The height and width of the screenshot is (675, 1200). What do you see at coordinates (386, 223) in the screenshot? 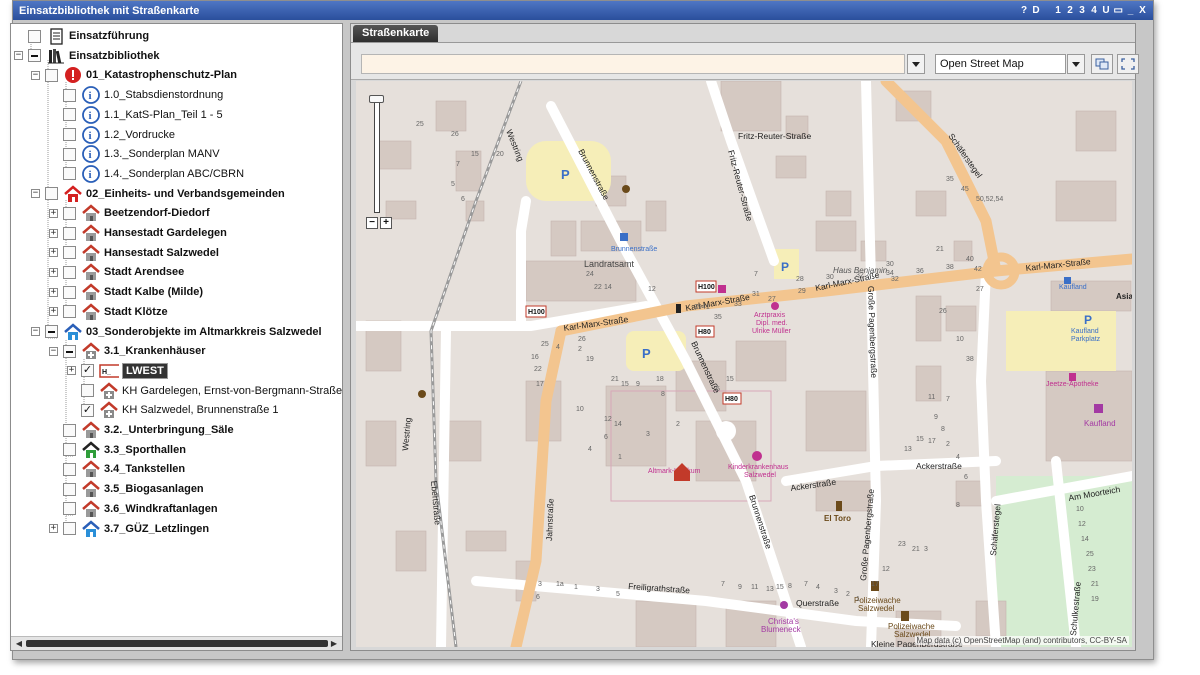
I see `zoom-in-button: +` at bounding box center [386, 223].